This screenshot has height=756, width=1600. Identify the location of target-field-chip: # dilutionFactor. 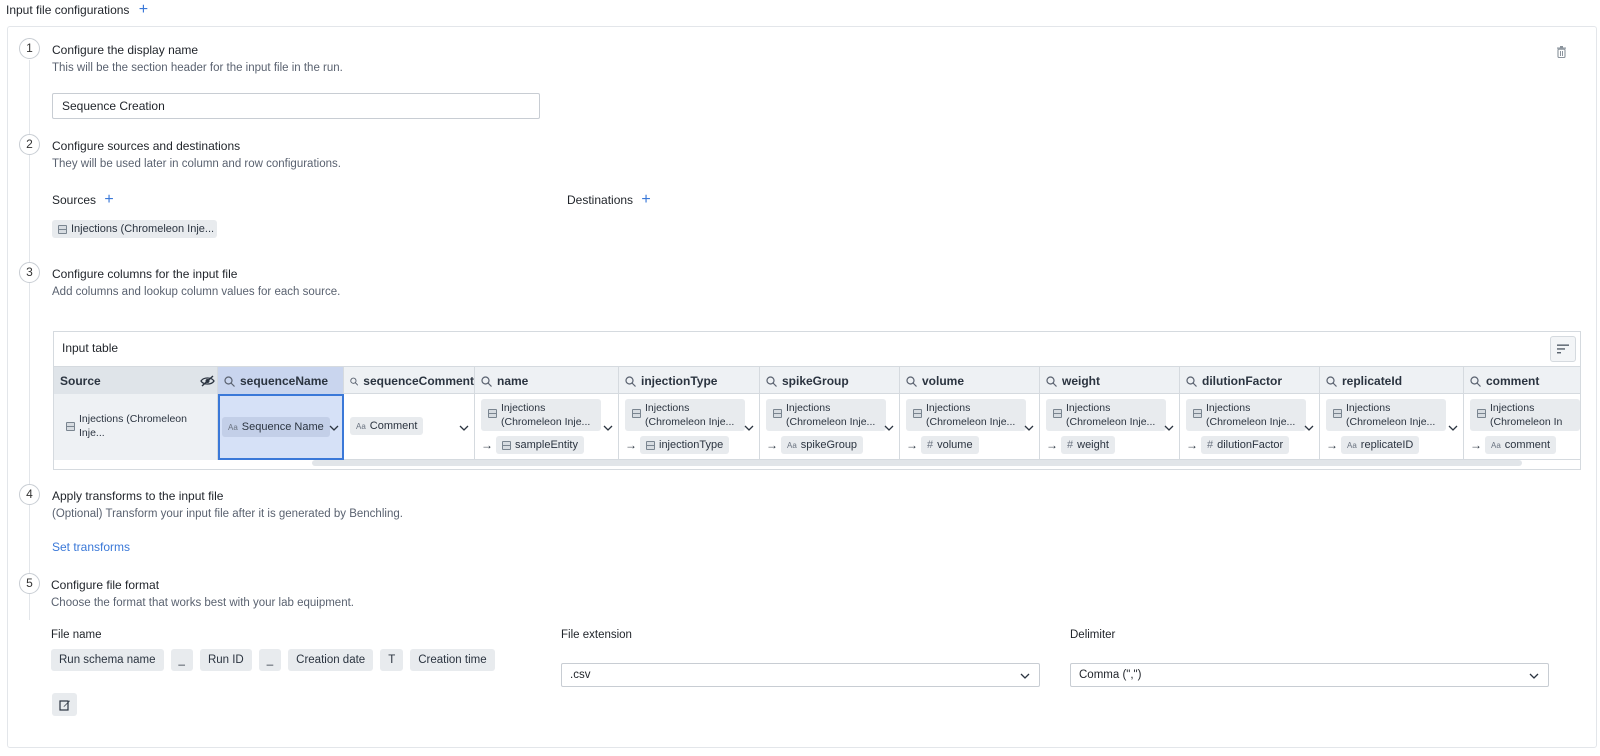
(1245, 445).